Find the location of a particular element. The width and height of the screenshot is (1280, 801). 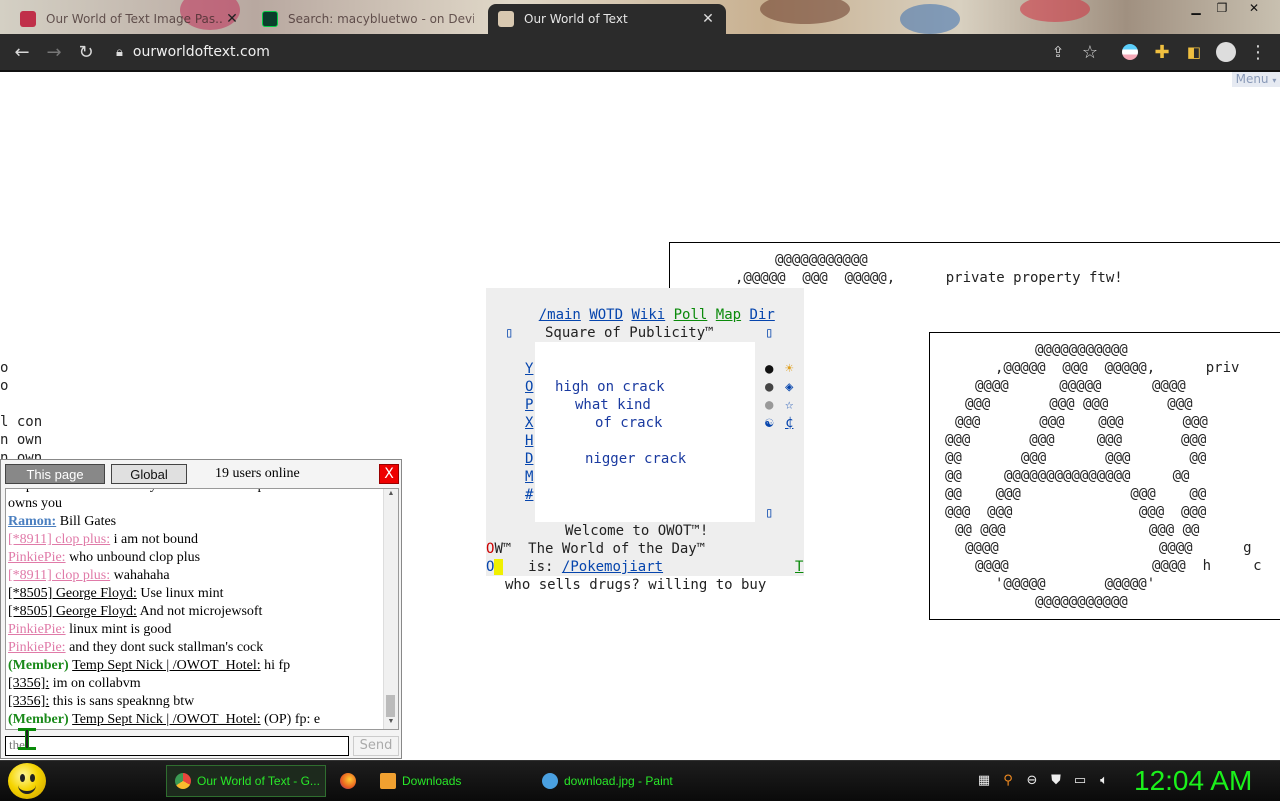

site-icon is located at coordinates (28, 19).